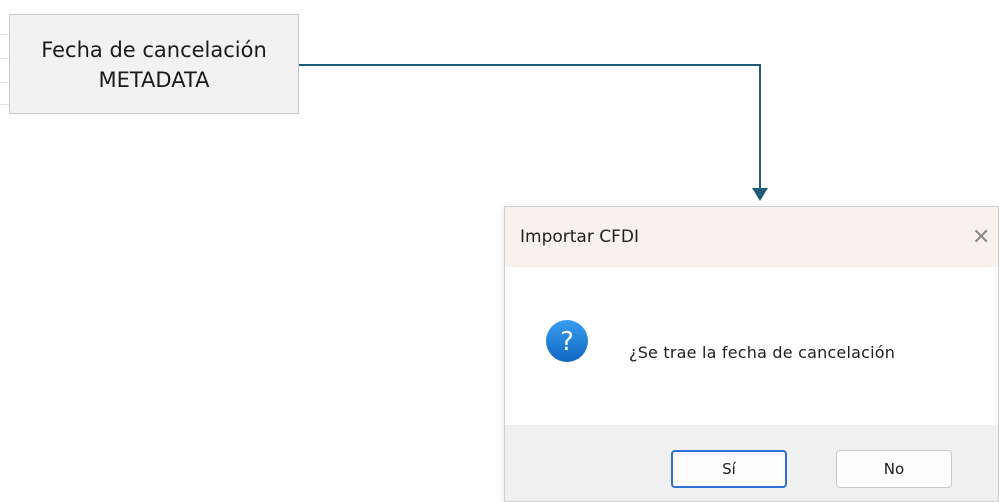  Describe the element at coordinates (729, 469) in the screenshot. I see `yes-button: Sí` at that location.